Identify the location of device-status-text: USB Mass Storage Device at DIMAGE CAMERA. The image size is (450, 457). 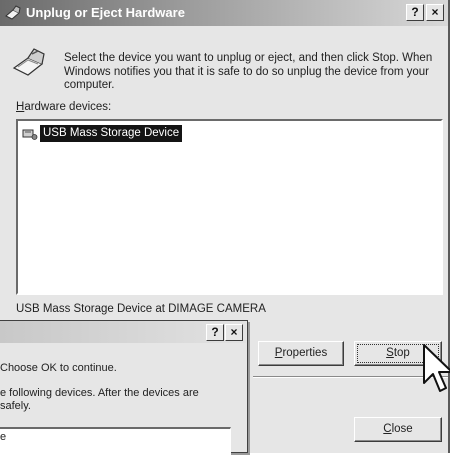
(141, 309).